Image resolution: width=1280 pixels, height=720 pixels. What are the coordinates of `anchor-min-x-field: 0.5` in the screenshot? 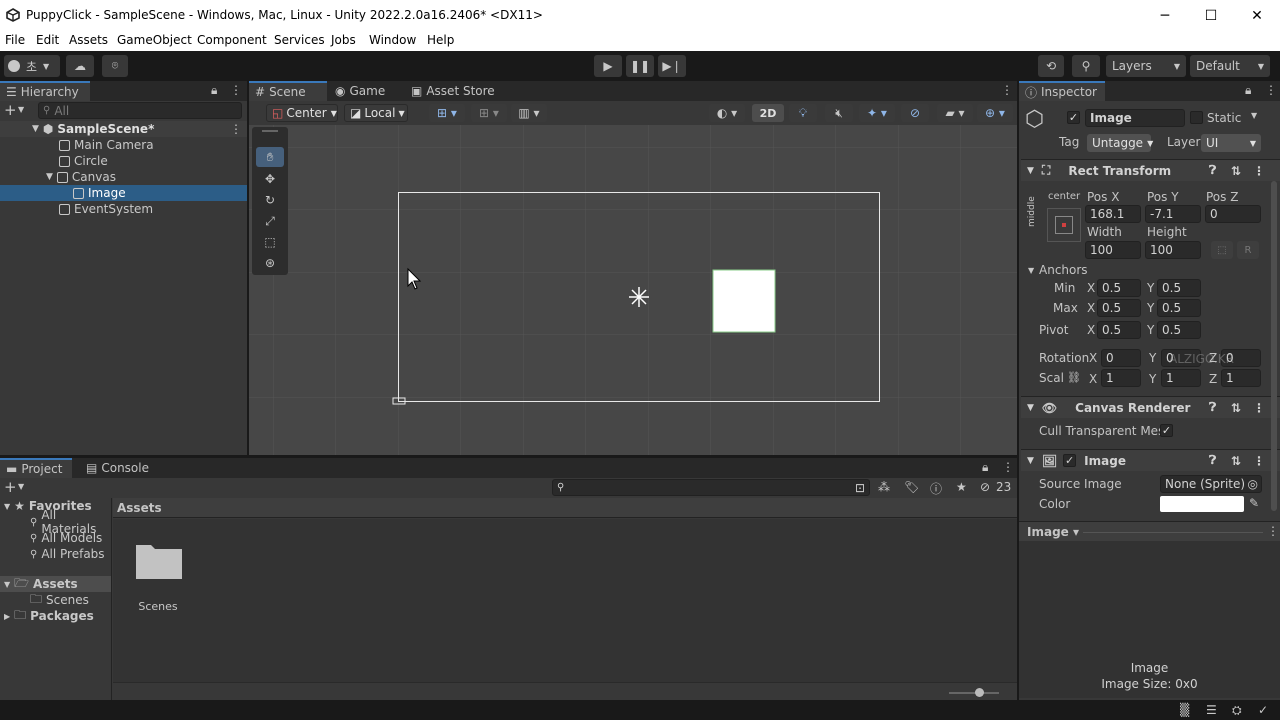 It's located at (1119, 288).